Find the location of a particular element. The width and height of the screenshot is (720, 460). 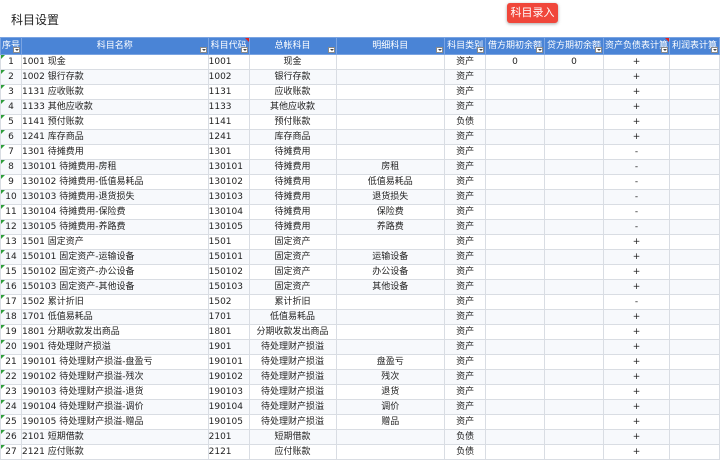

account-name-cell: 130104 待摊费用-保险费 is located at coordinates (114, 212).